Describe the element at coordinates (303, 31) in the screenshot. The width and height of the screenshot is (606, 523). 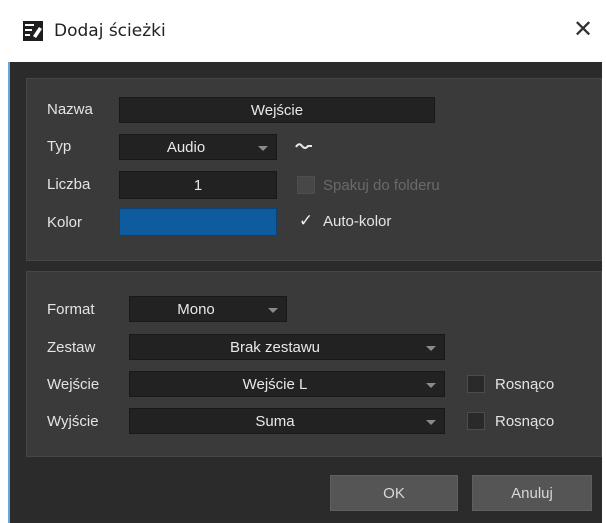
I see `title-bar: Dodaj ścieżki ✕` at that location.